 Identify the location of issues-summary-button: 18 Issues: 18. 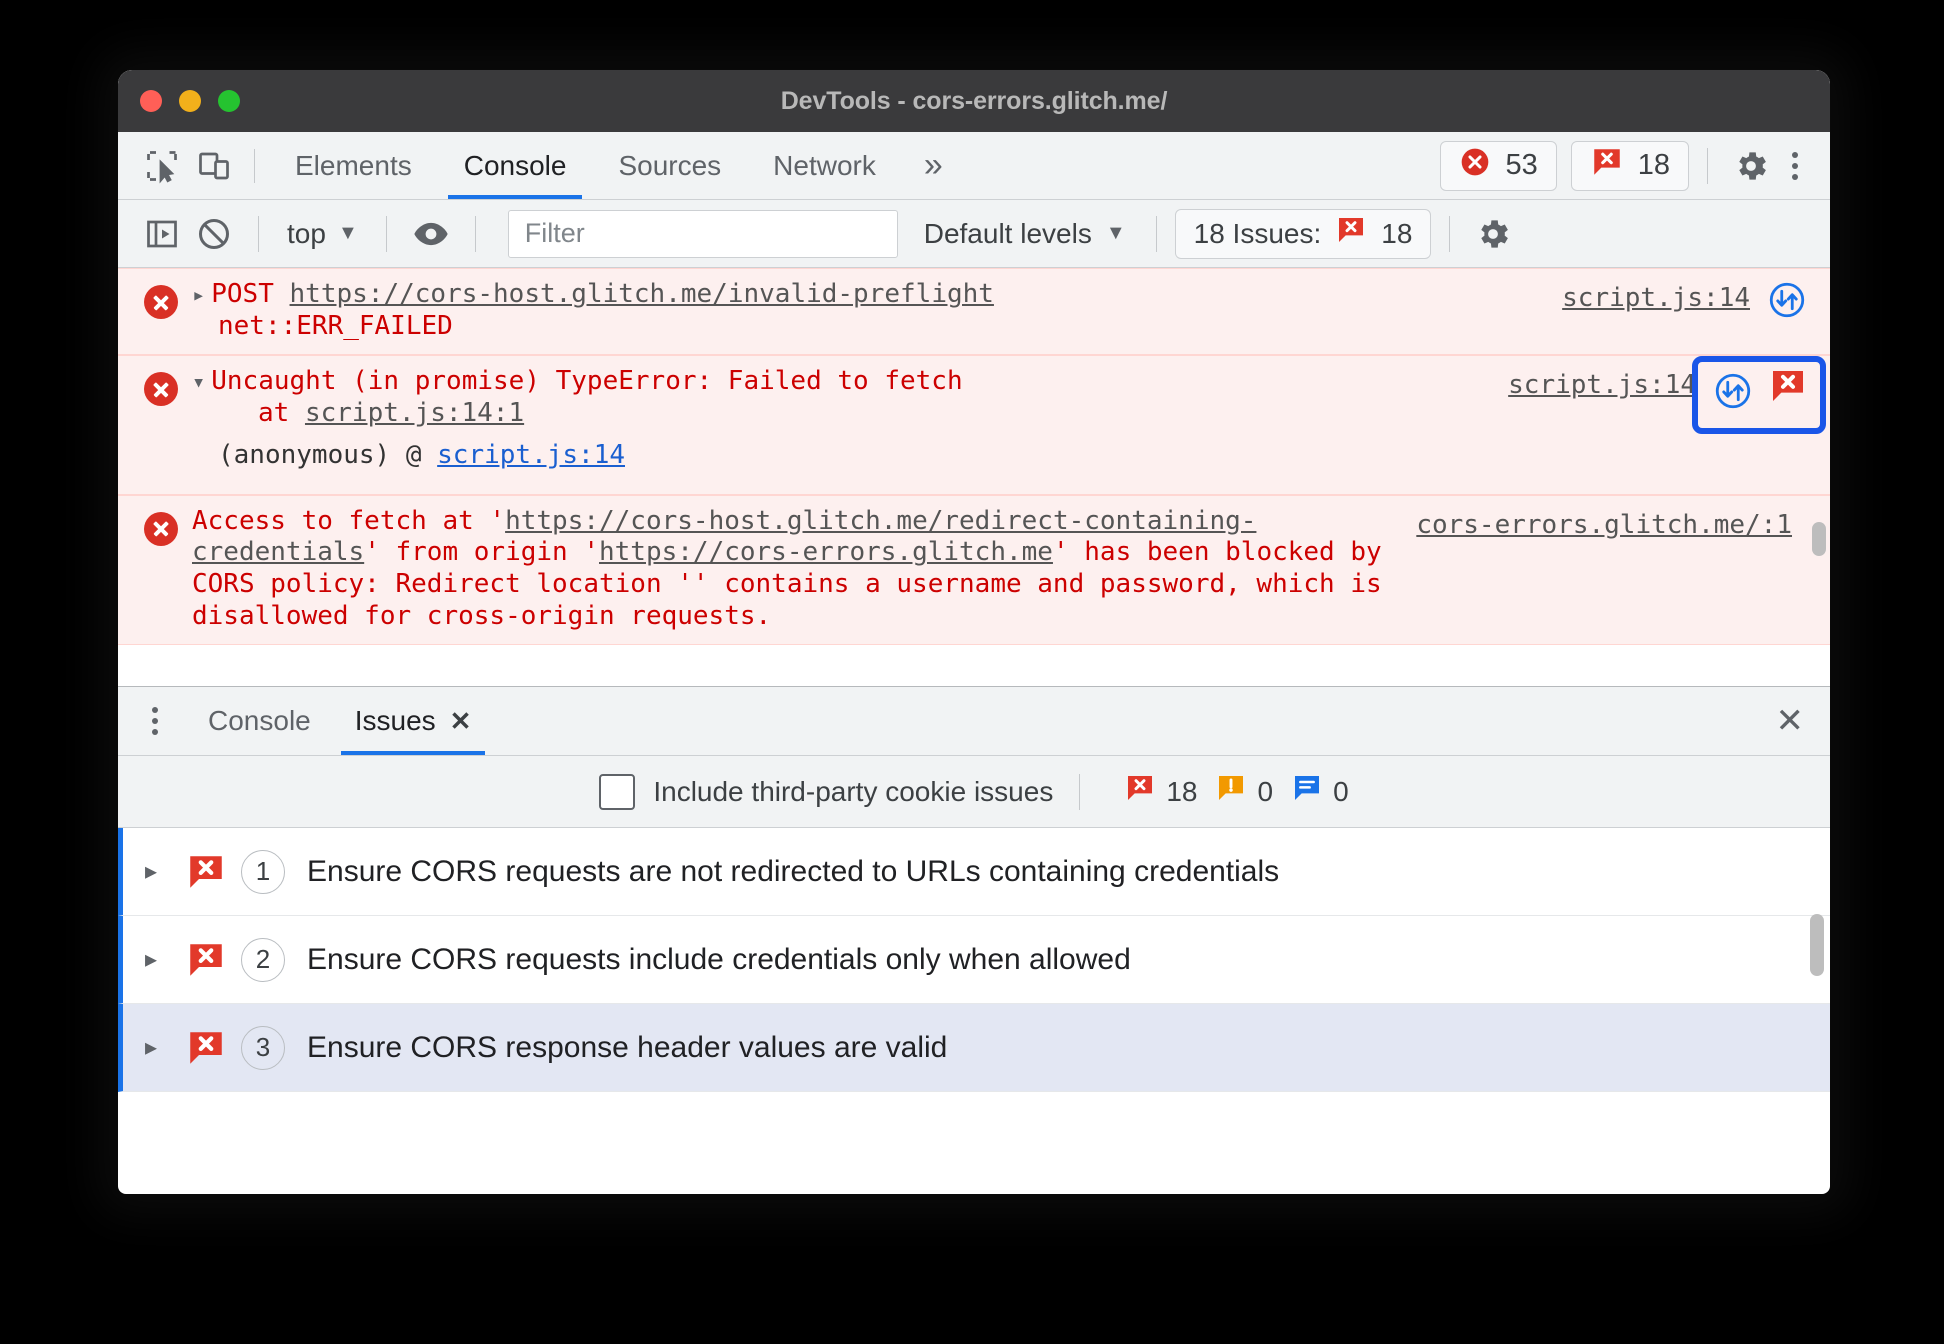
(1303, 233).